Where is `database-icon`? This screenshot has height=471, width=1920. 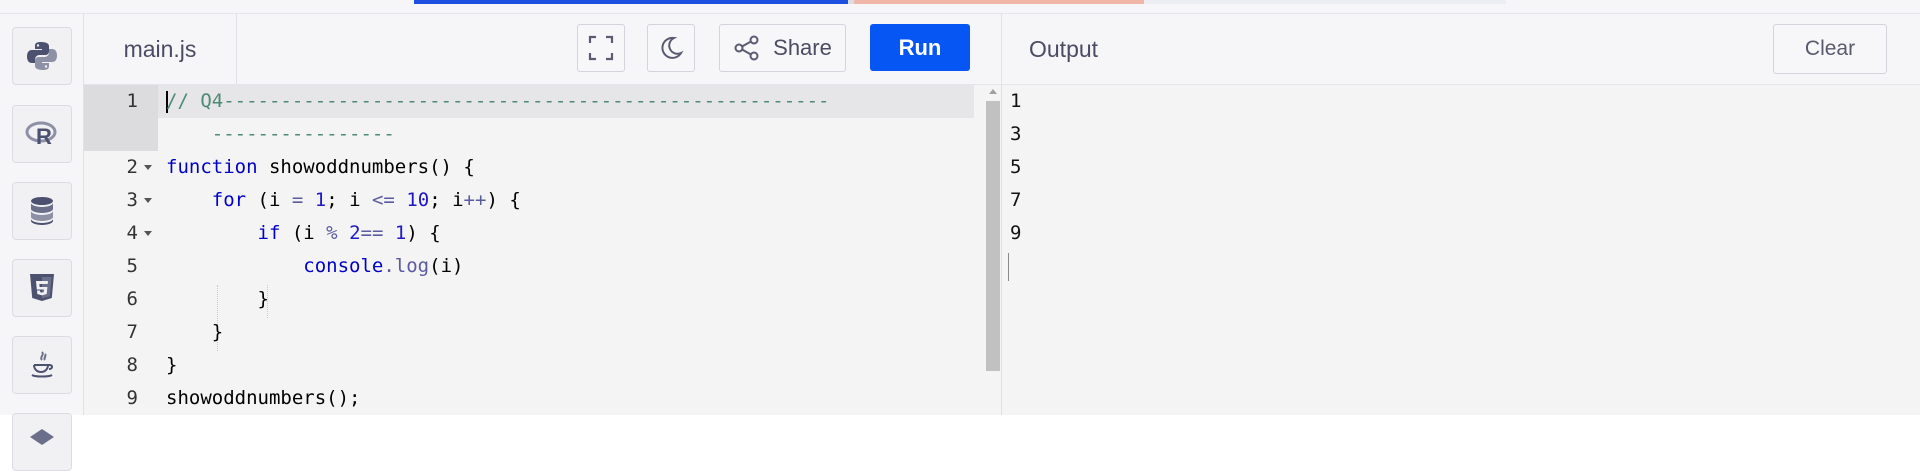 database-icon is located at coordinates (42, 211).